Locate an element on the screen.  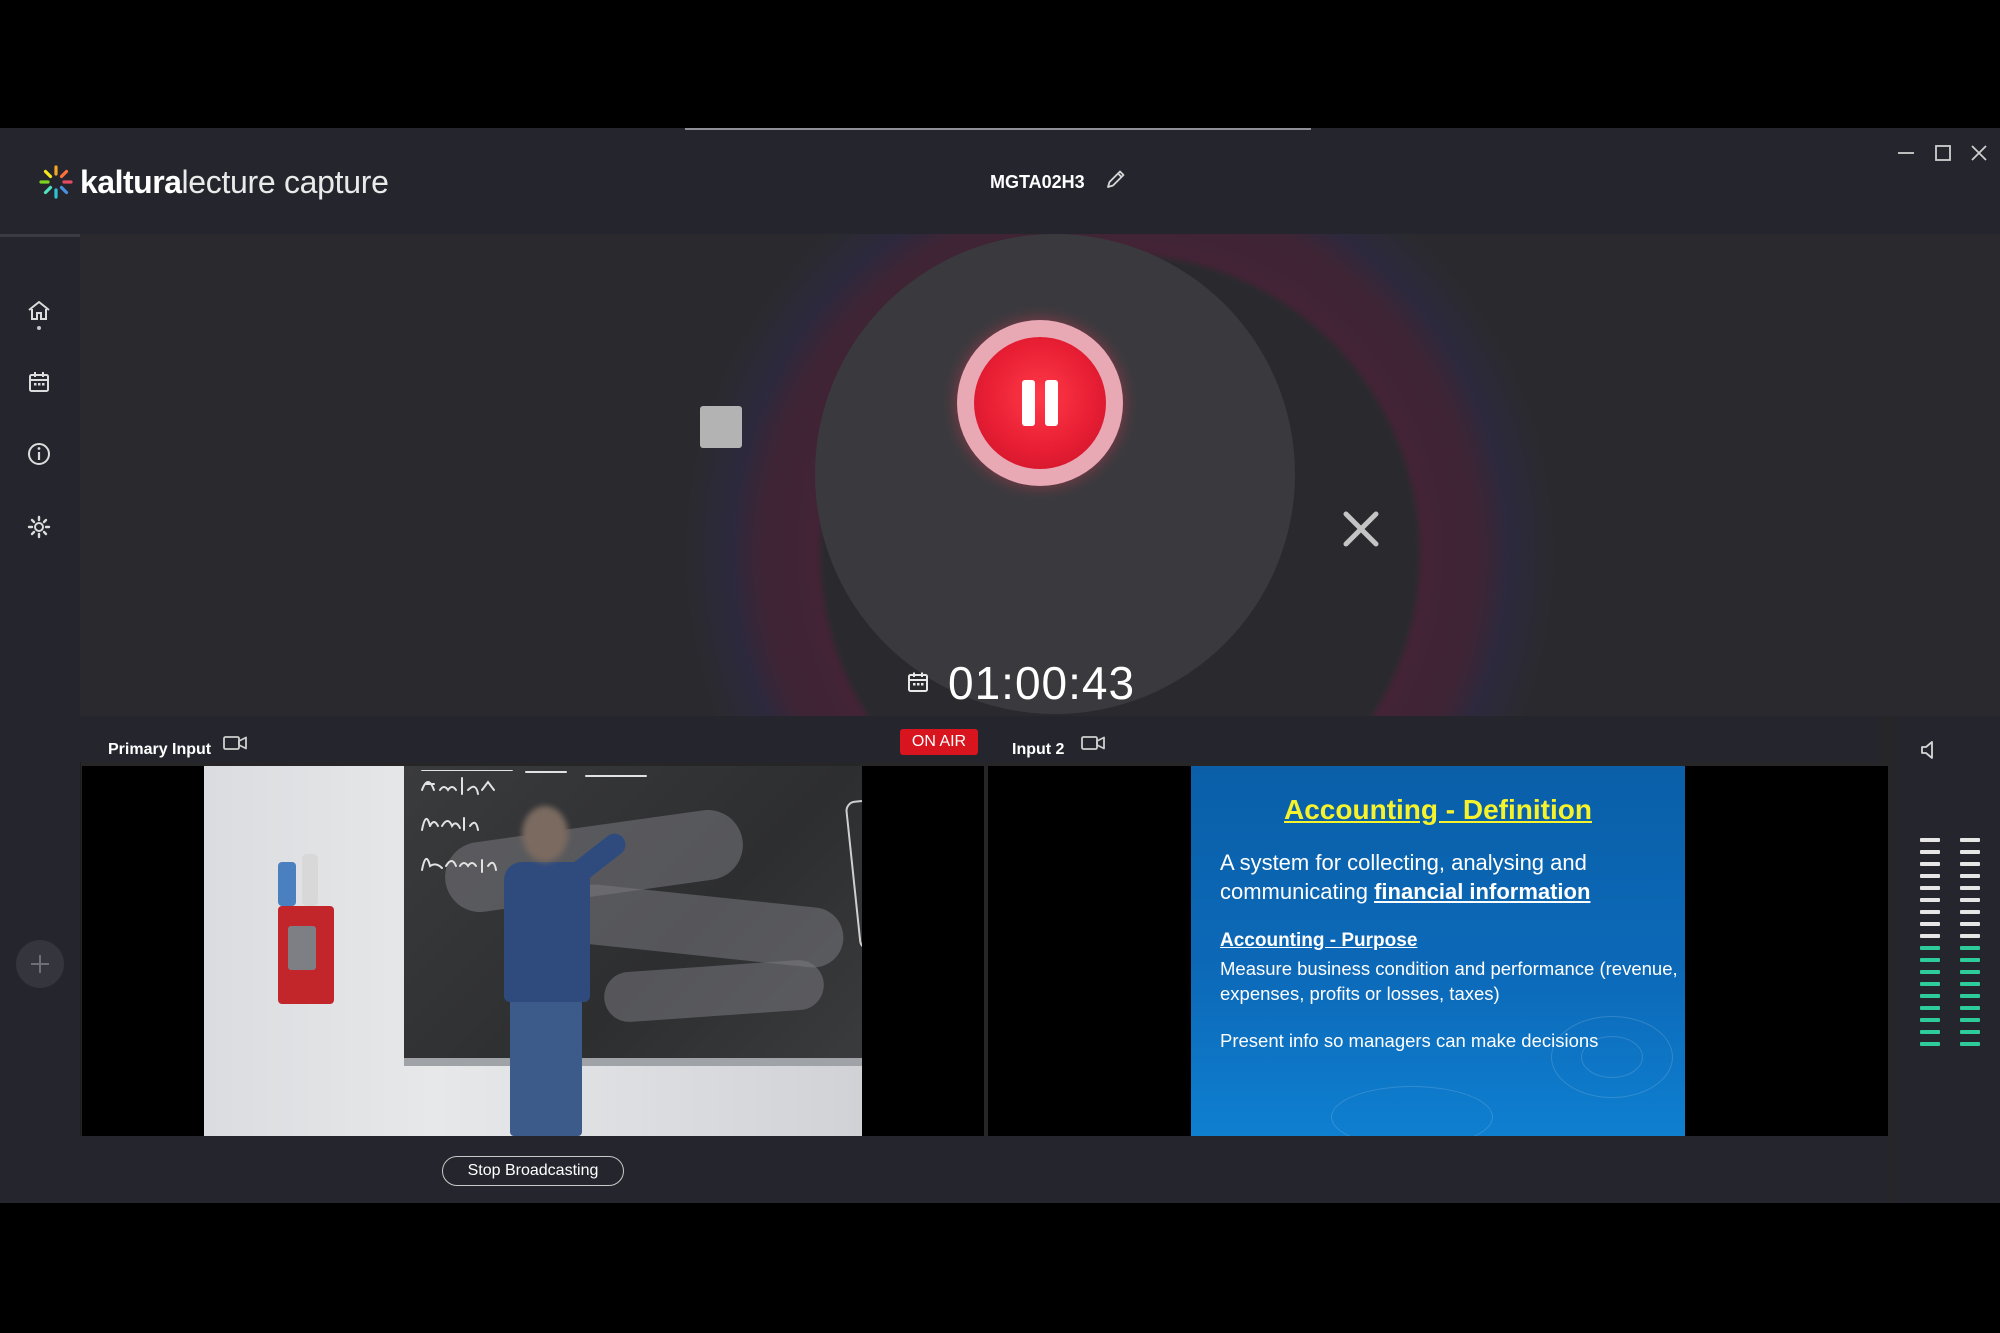
add-input-button is located at coordinates (40, 964).